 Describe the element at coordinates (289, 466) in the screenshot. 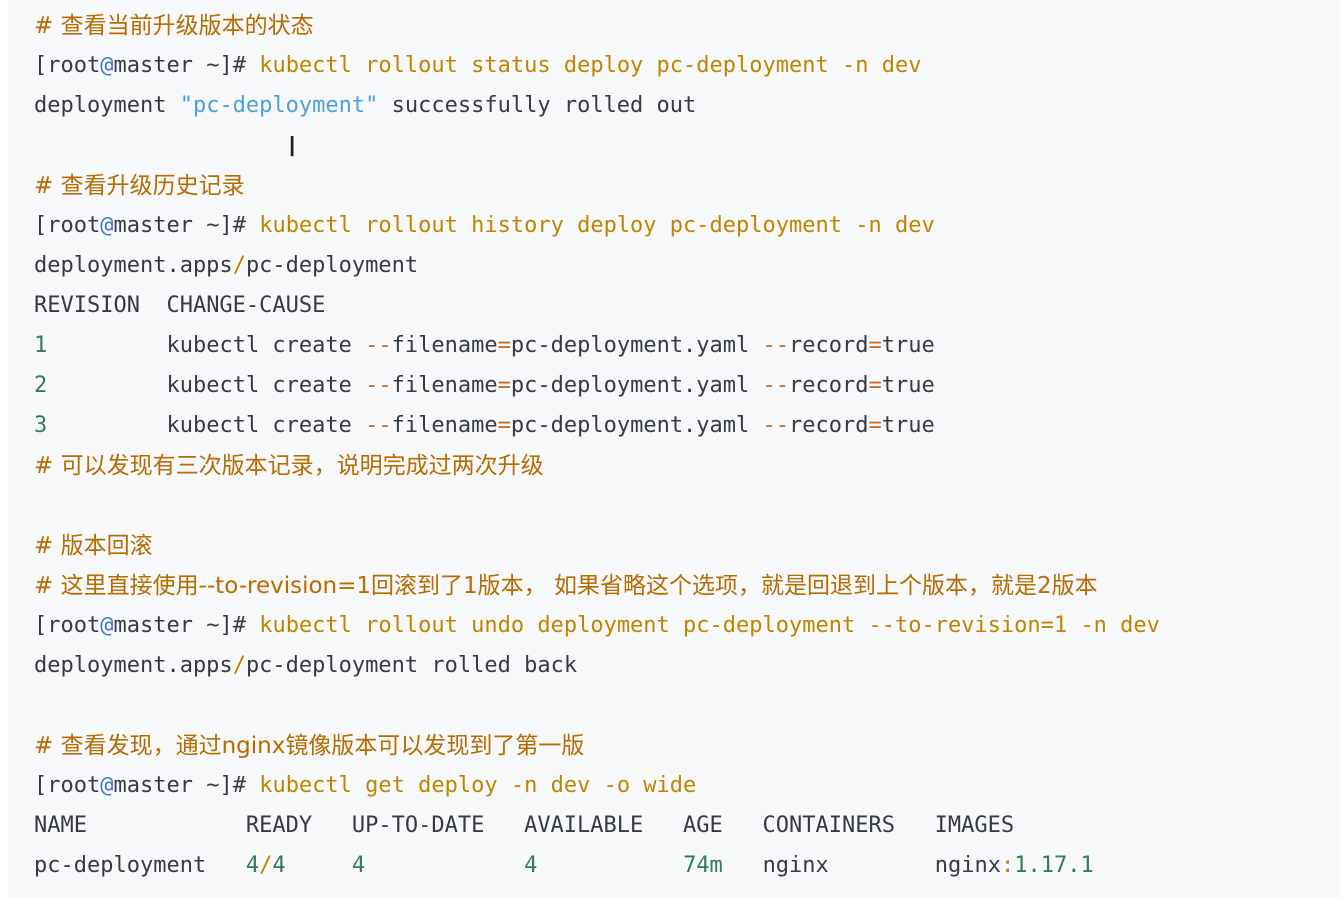

I see `comment-line: # 可以发现有三次版本记录，说明完成过两次升级` at that location.